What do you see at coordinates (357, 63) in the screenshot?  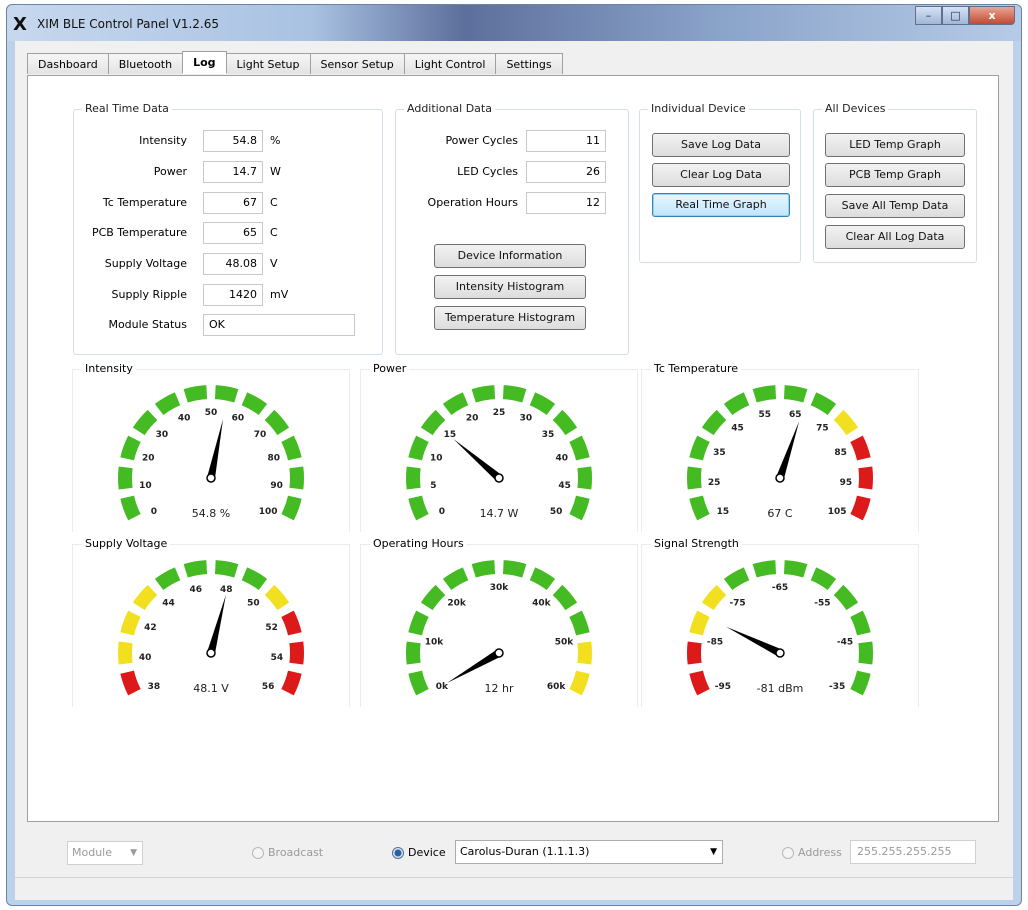 I see `tab-sensor-setup: Sensor Setup` at bounding box center [357, 63].